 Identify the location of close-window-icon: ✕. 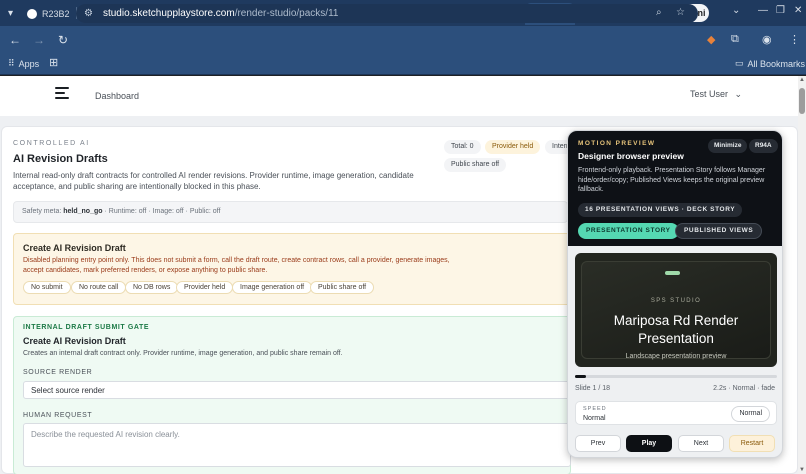
(798, 10).